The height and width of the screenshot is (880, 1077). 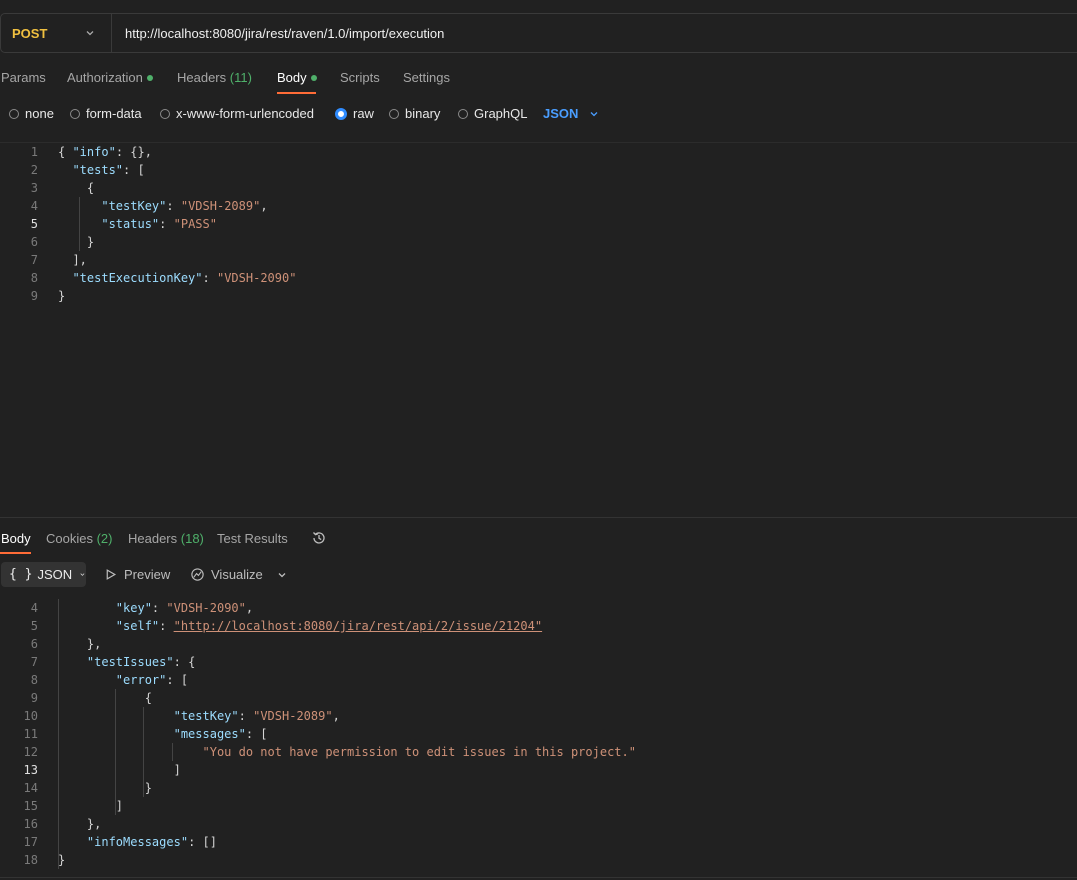 I want to click on request-body-line: 9}, so click(x=538, y=296).